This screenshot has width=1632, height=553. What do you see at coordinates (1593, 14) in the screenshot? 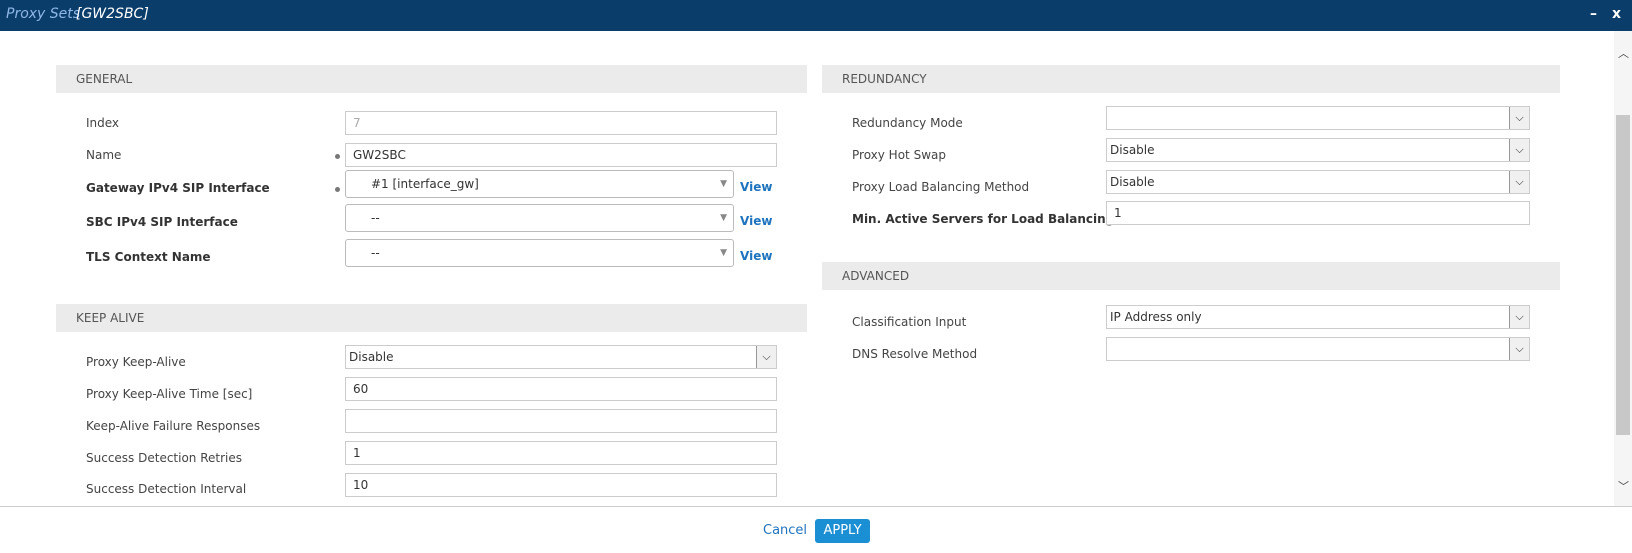
I see `minimize-button: –` at bounding box center [1593, 14].